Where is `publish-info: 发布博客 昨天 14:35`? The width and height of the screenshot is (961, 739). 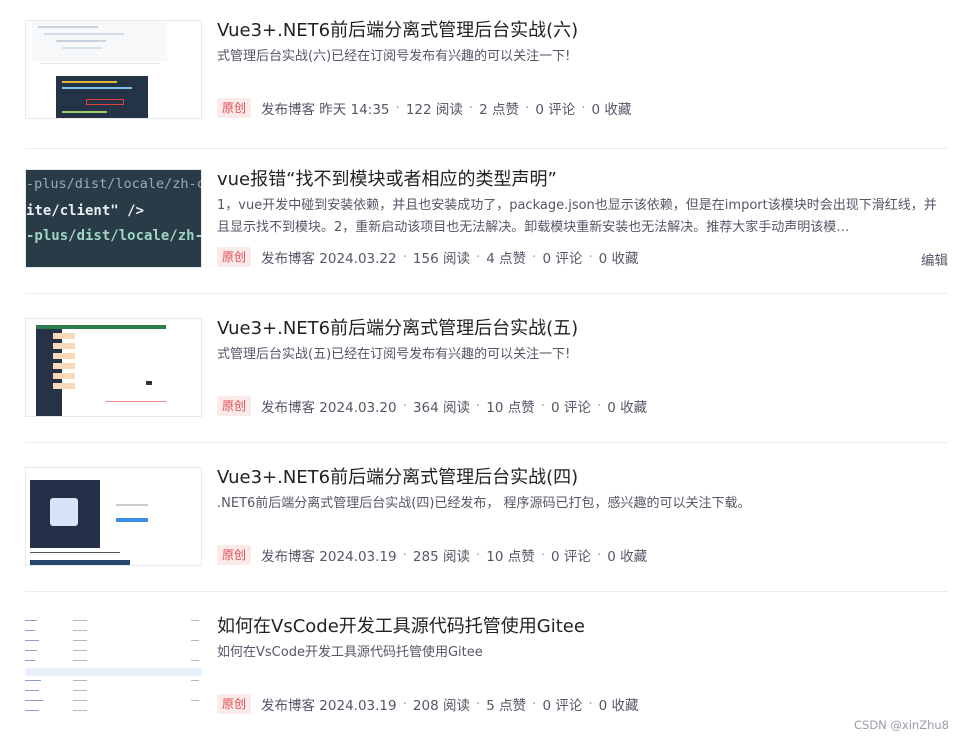
publish-info: 发布博客 昨天 14:35 is located at coordinates (325, 110).